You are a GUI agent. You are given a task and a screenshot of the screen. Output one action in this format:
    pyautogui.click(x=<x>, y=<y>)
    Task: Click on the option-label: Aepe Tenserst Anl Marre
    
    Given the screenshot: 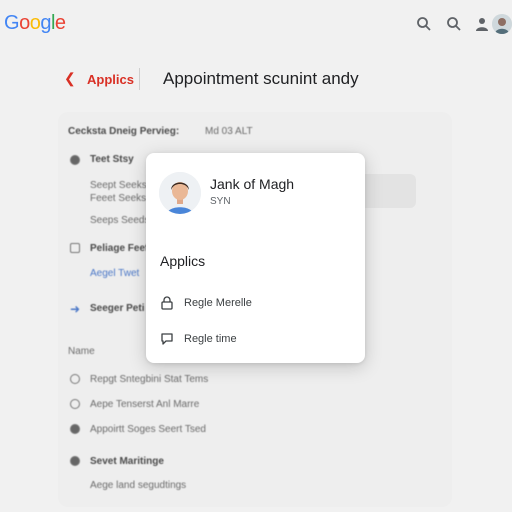 What is the action you would take?
    pyautogui.click(x=145, y=404)
    